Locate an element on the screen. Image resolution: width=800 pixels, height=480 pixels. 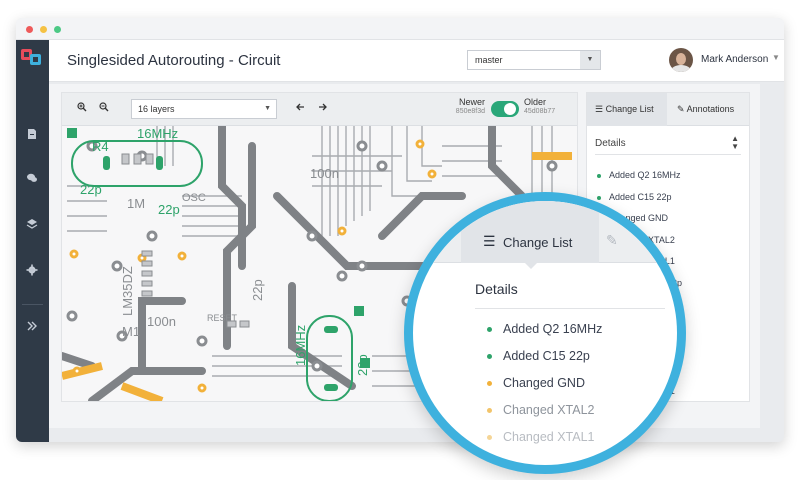
arrow-right-icon is located at coordinates (323, 109).